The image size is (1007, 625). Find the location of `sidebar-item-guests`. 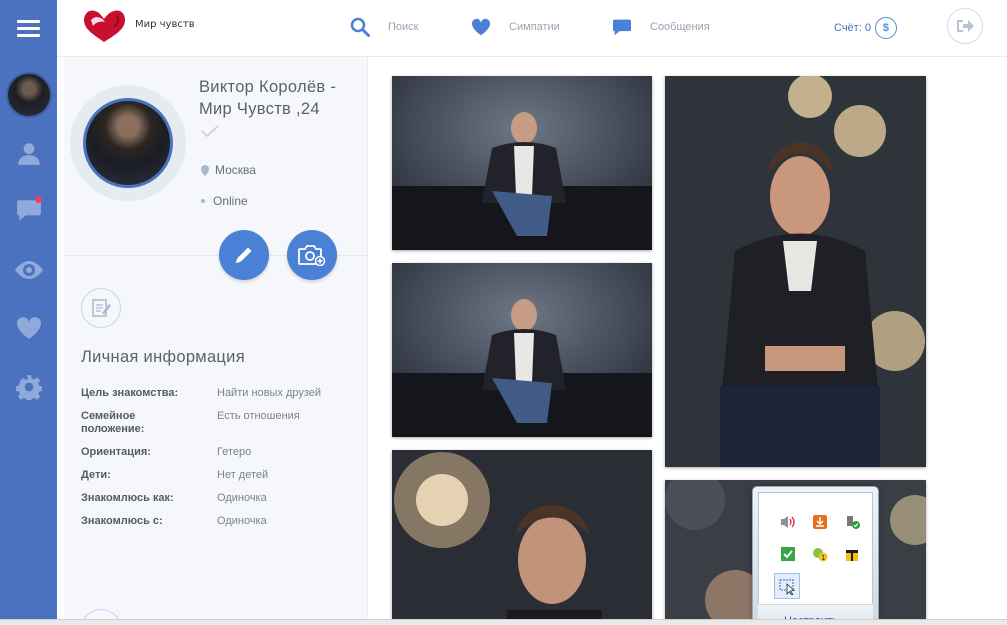

sidebar-item-guests is located at coordinates (28, 270).